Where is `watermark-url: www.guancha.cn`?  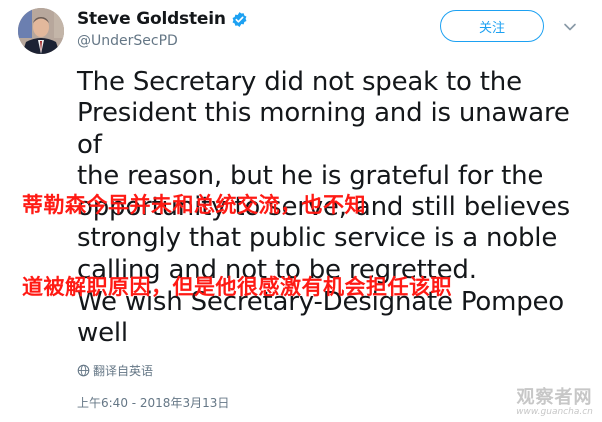
watermark-url: www.guancha.cn is located at coordinates (554, 412).